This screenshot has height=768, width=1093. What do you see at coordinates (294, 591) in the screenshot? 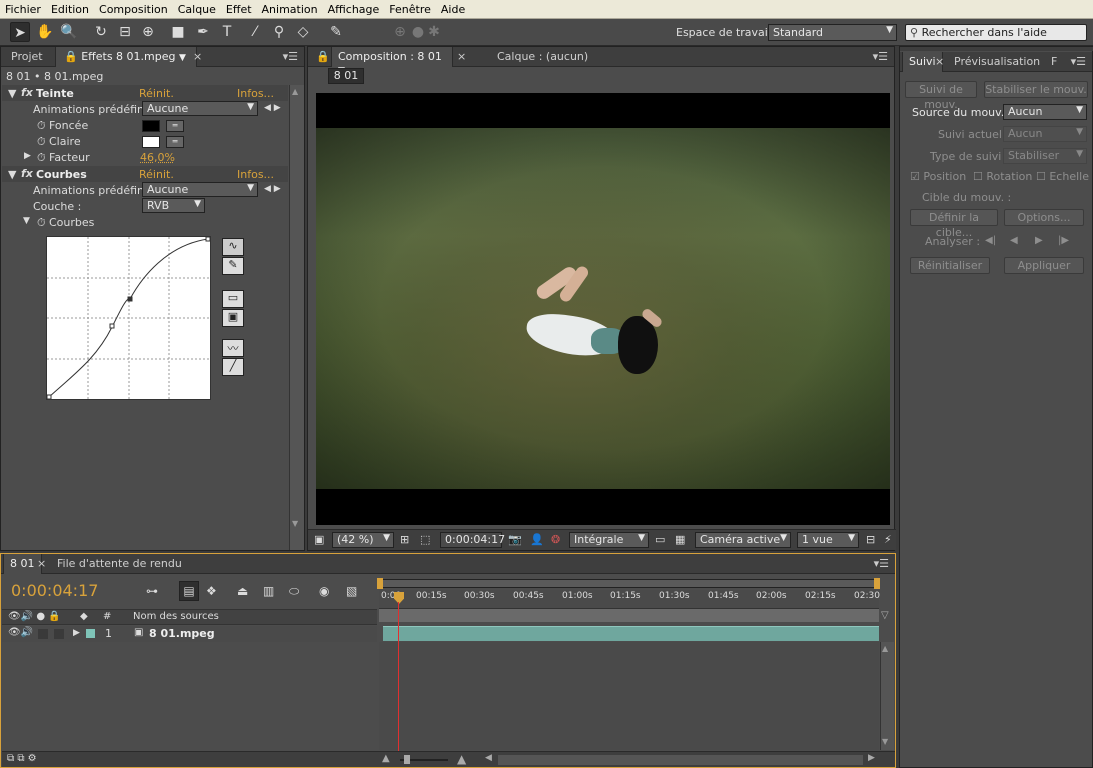
I see `motion-blur-icon: ⬭` at bounding box center [294, 591].